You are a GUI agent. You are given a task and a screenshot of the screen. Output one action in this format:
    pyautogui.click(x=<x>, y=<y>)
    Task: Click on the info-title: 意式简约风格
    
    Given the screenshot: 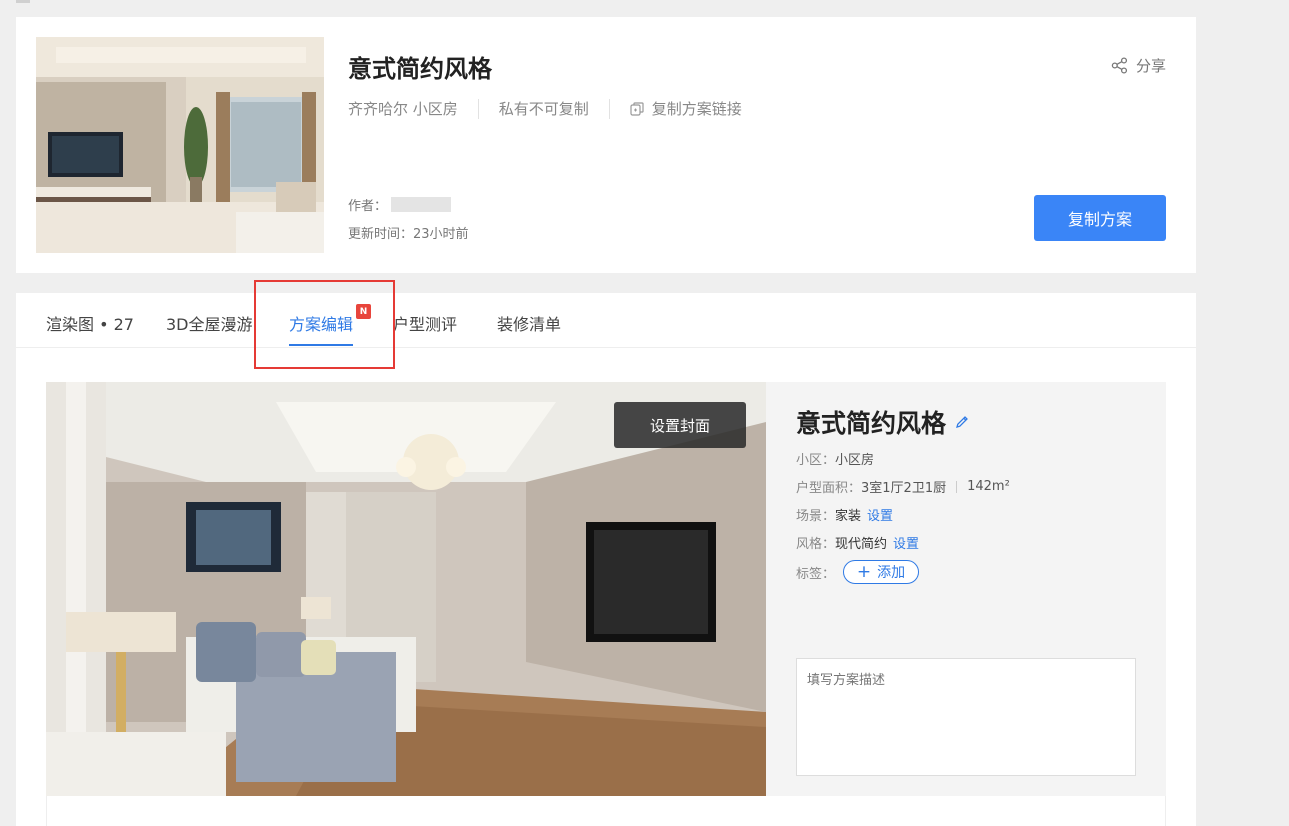 What is the action you would take?
    pyautogui.click(x=883, y=422)
    